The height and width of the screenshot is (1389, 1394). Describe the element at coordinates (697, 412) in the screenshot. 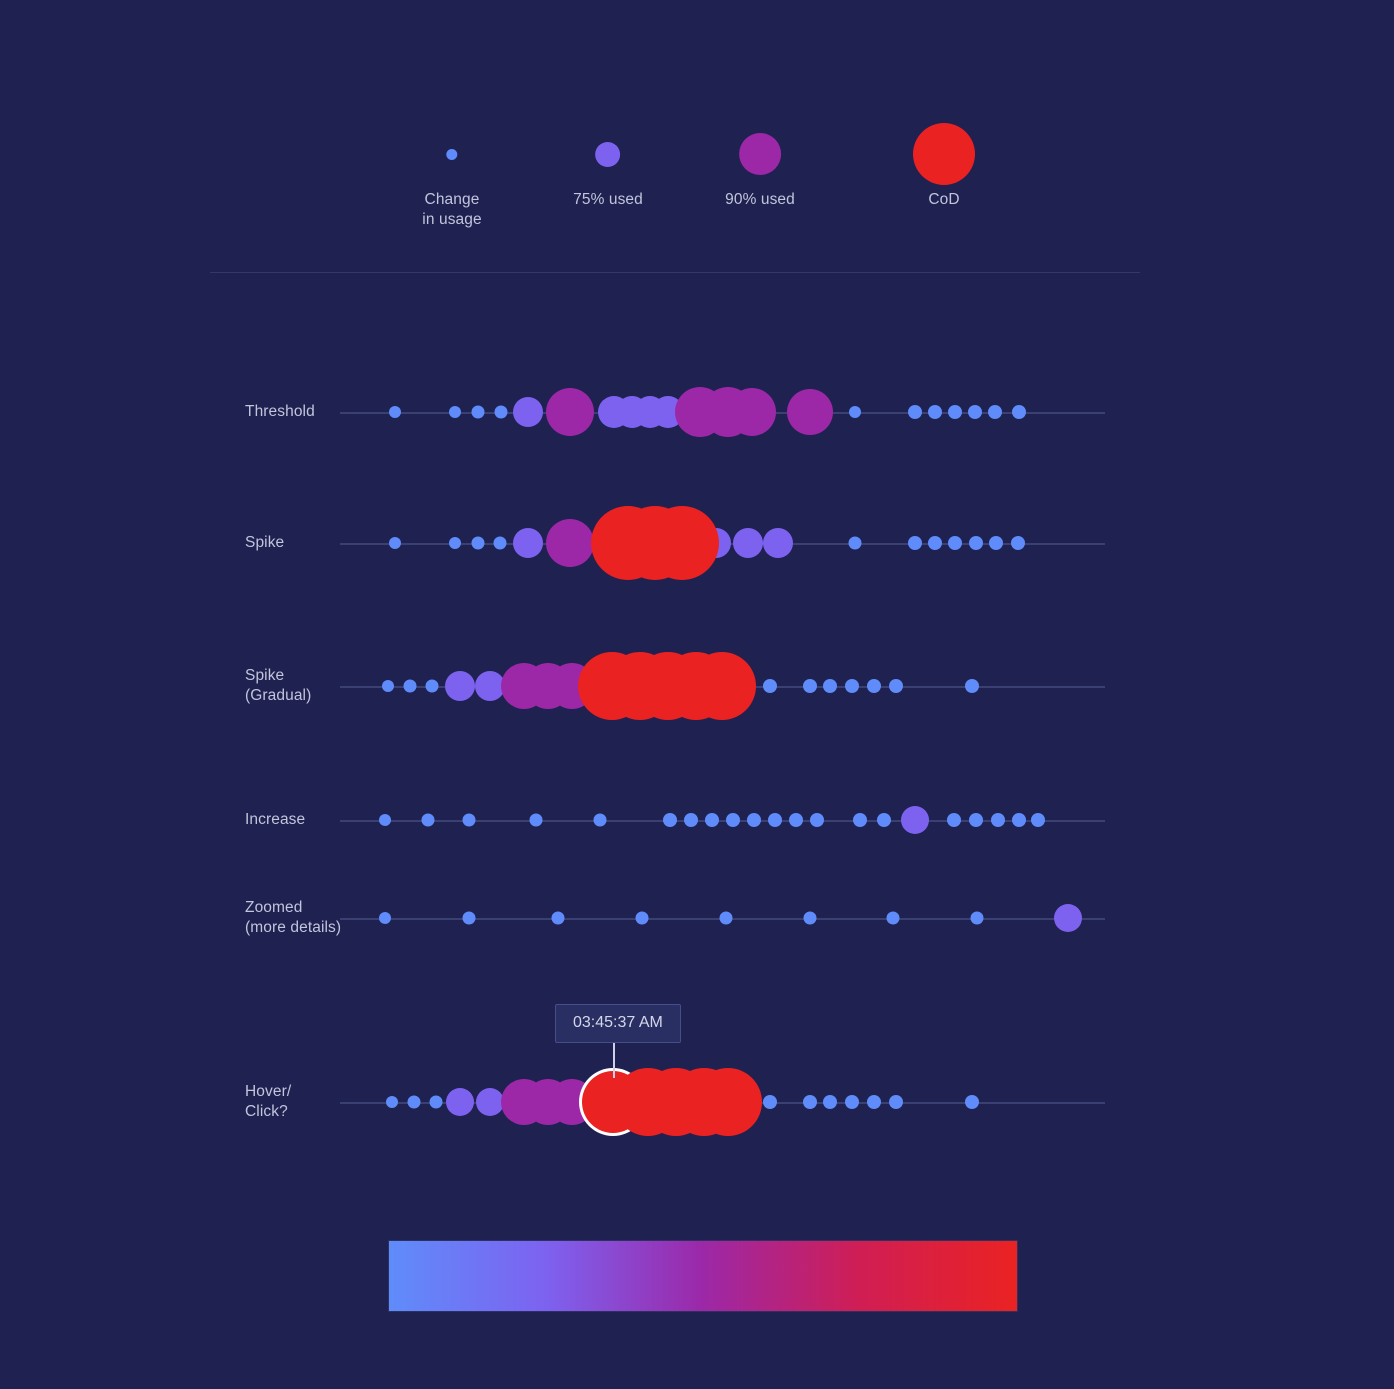

I see `timeline-row: Threshold` at that location.